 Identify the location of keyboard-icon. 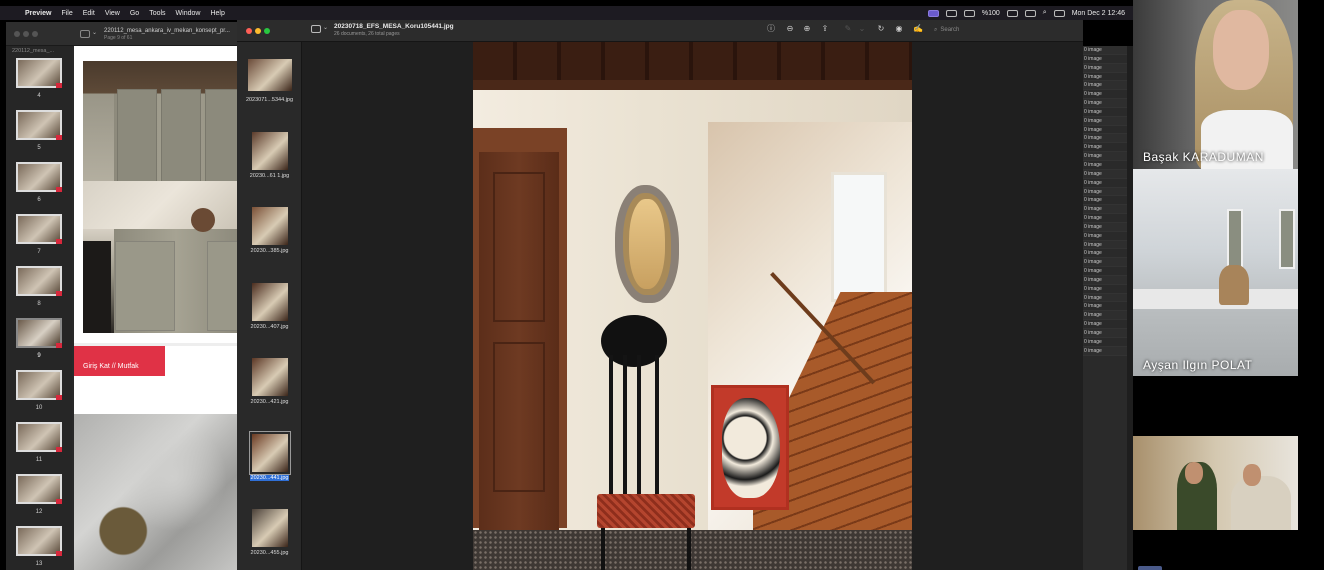
(969, 13).